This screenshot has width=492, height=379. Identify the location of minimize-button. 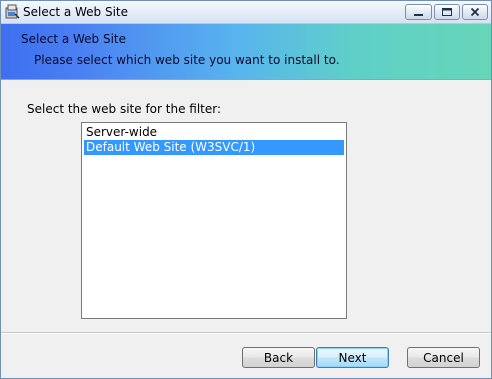
(418, 12).